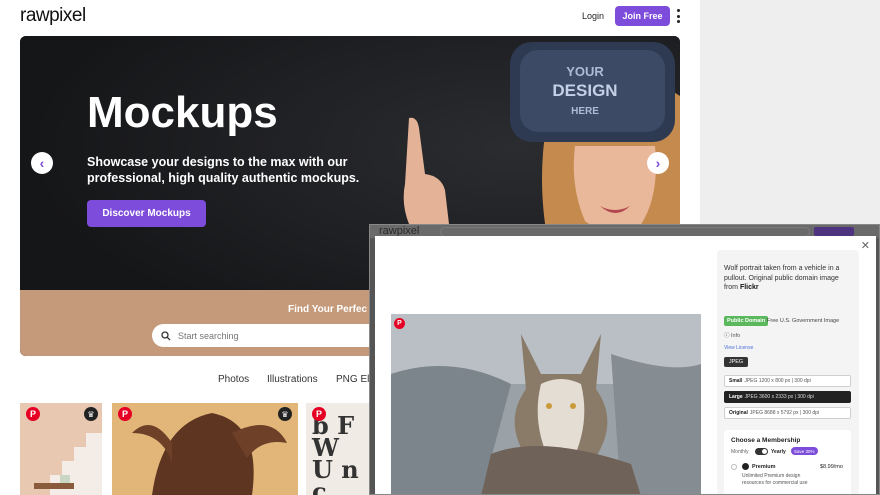  Describe the element at coordinates (740, 452) in the screenshot. I see `monthly-label: Monthly` at that location.